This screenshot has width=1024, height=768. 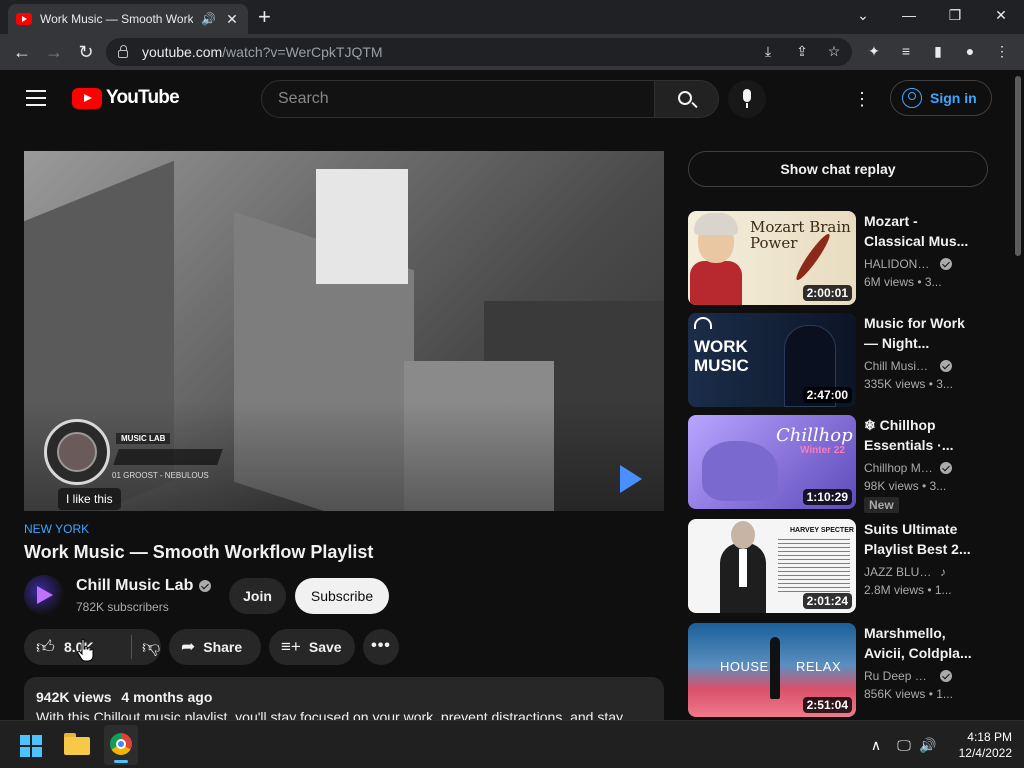 What do you see at coordinates (342, 596) in the screenshot?
I see `subscribe-button: Subscribe` at bounding box center [342, 596].